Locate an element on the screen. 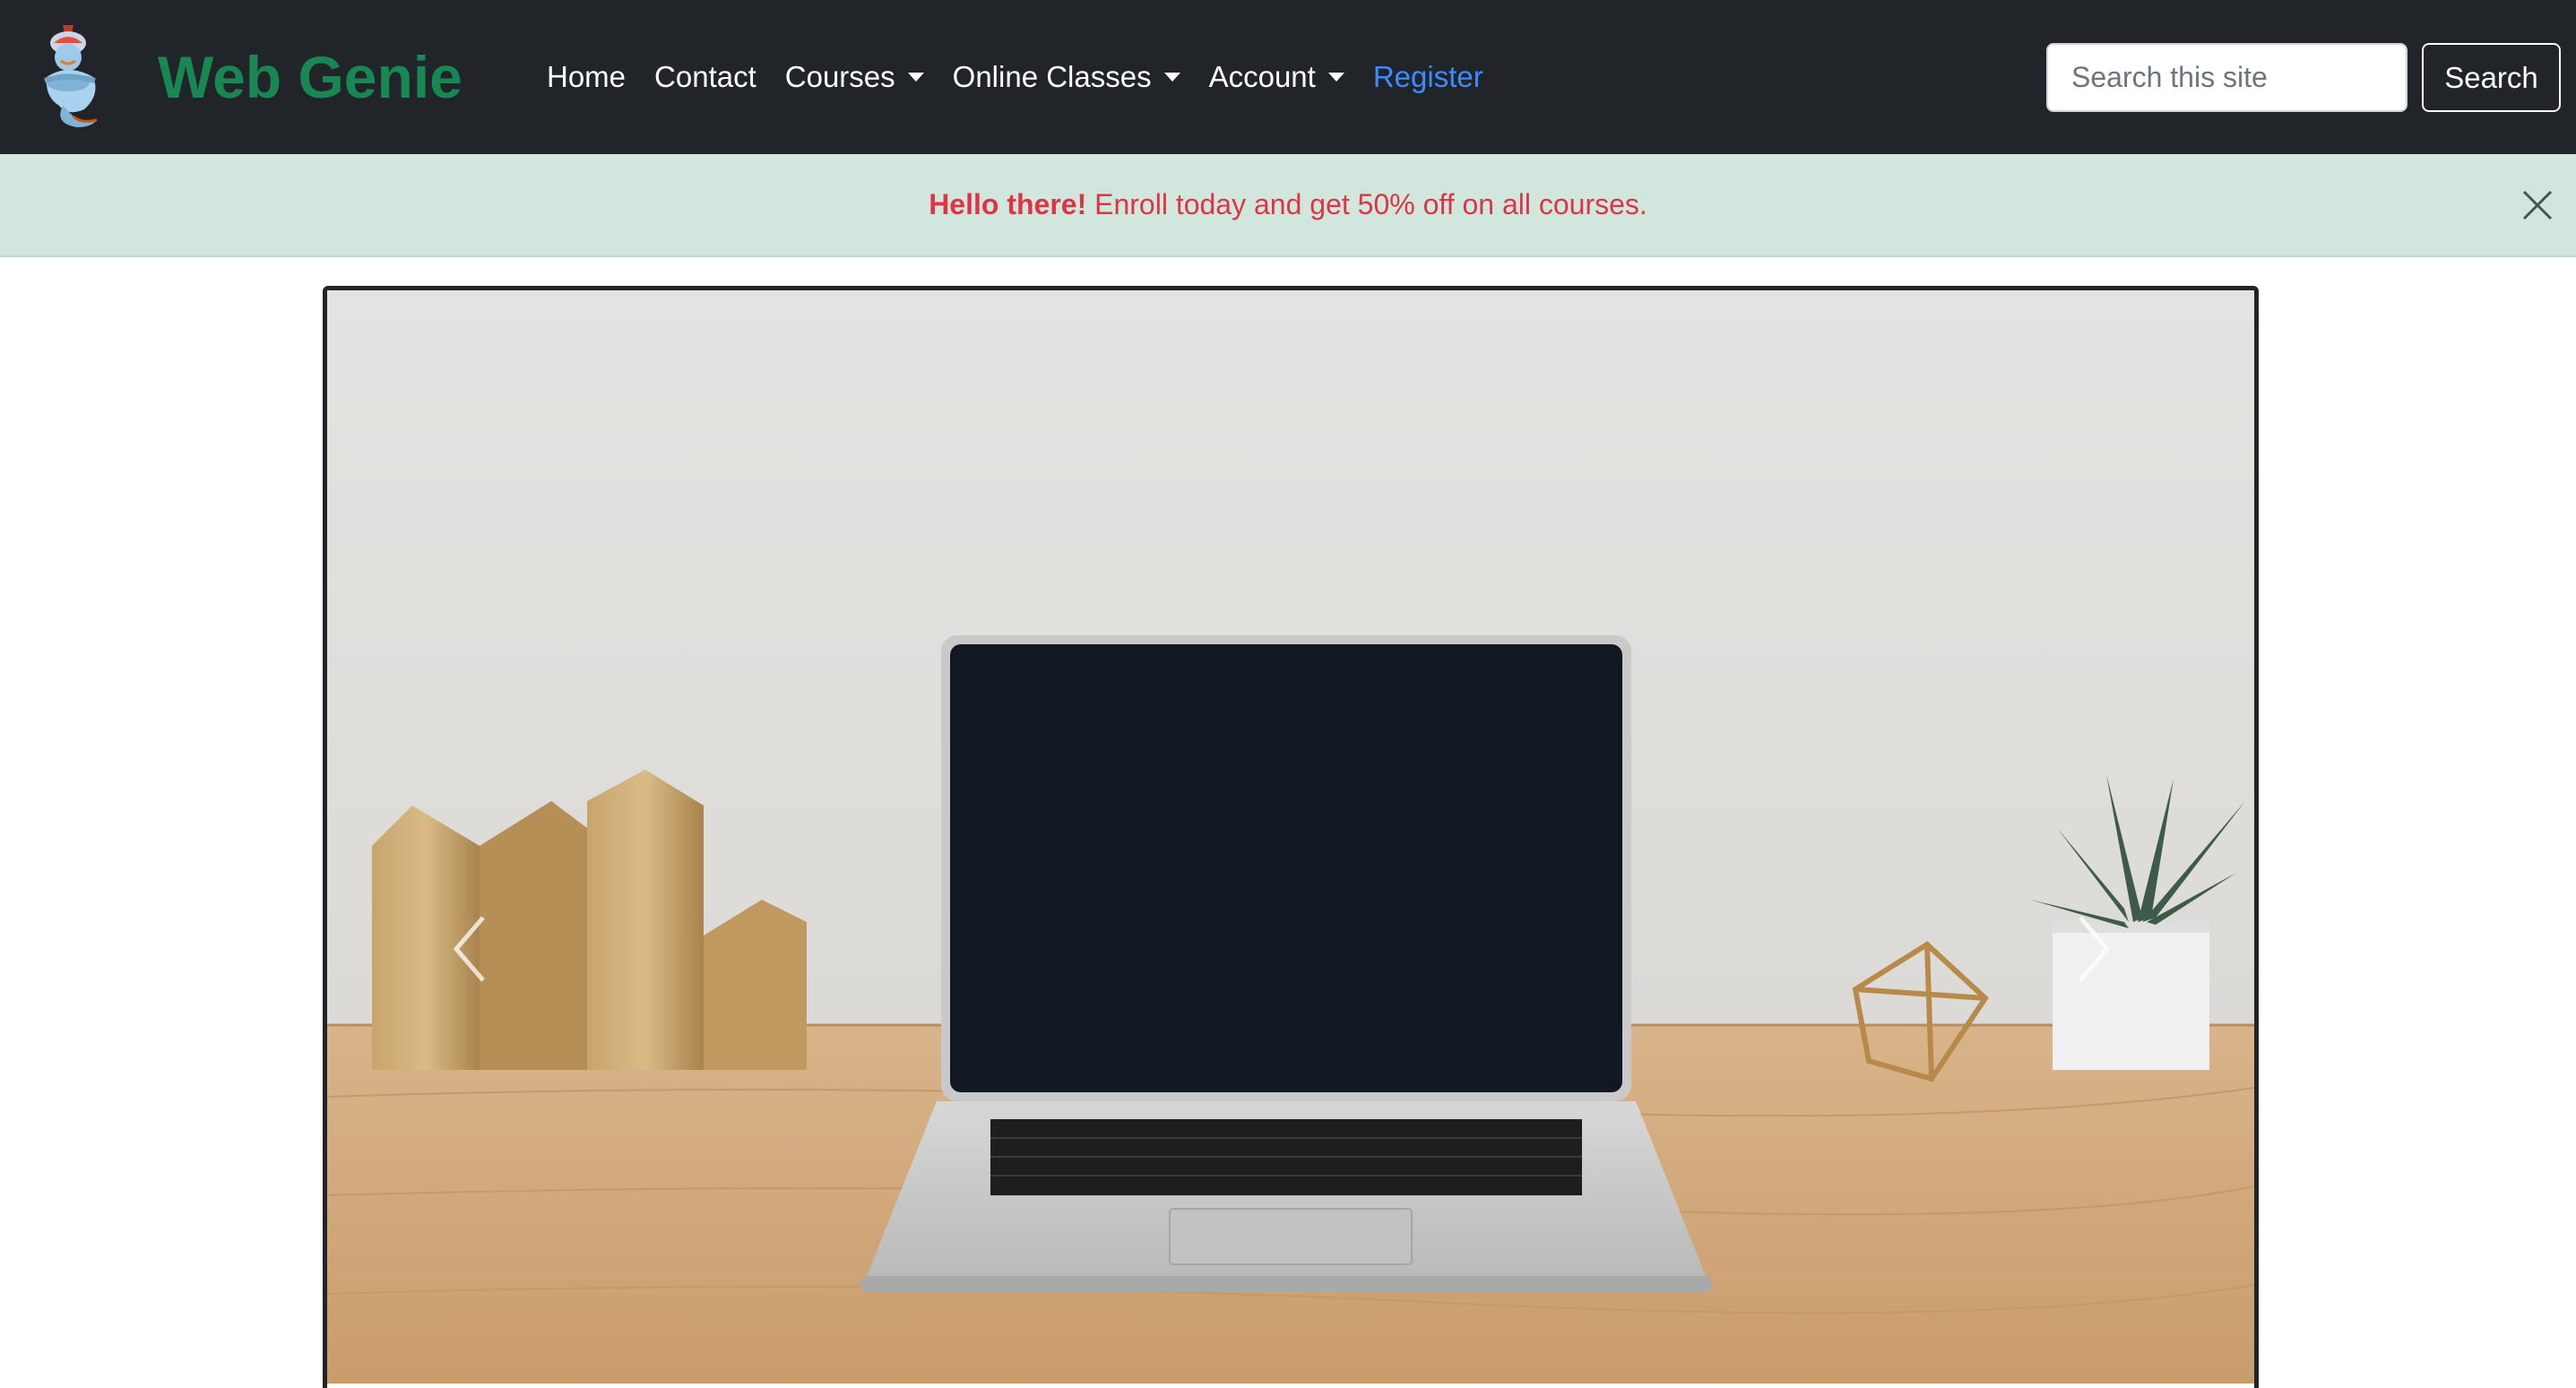 This screenshot has width=2576, height=1388. nav-dropdown-courses: Courses is located at coordinates (854, 77).